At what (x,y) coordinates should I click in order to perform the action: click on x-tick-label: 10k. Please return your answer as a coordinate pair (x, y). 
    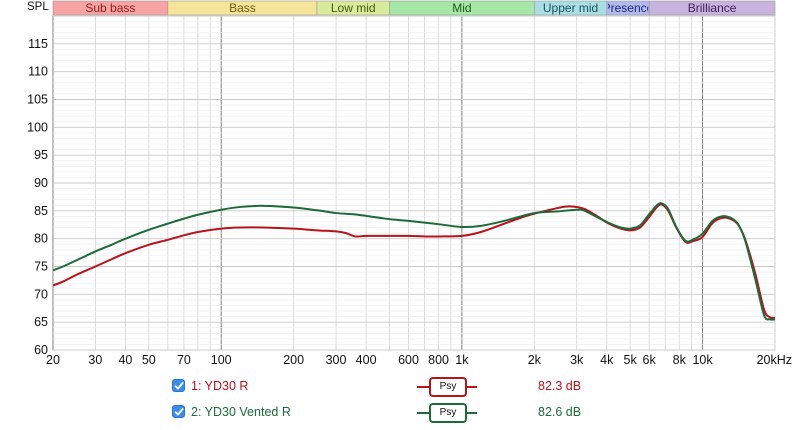
    Looking at the image, I should click on (702, 360).